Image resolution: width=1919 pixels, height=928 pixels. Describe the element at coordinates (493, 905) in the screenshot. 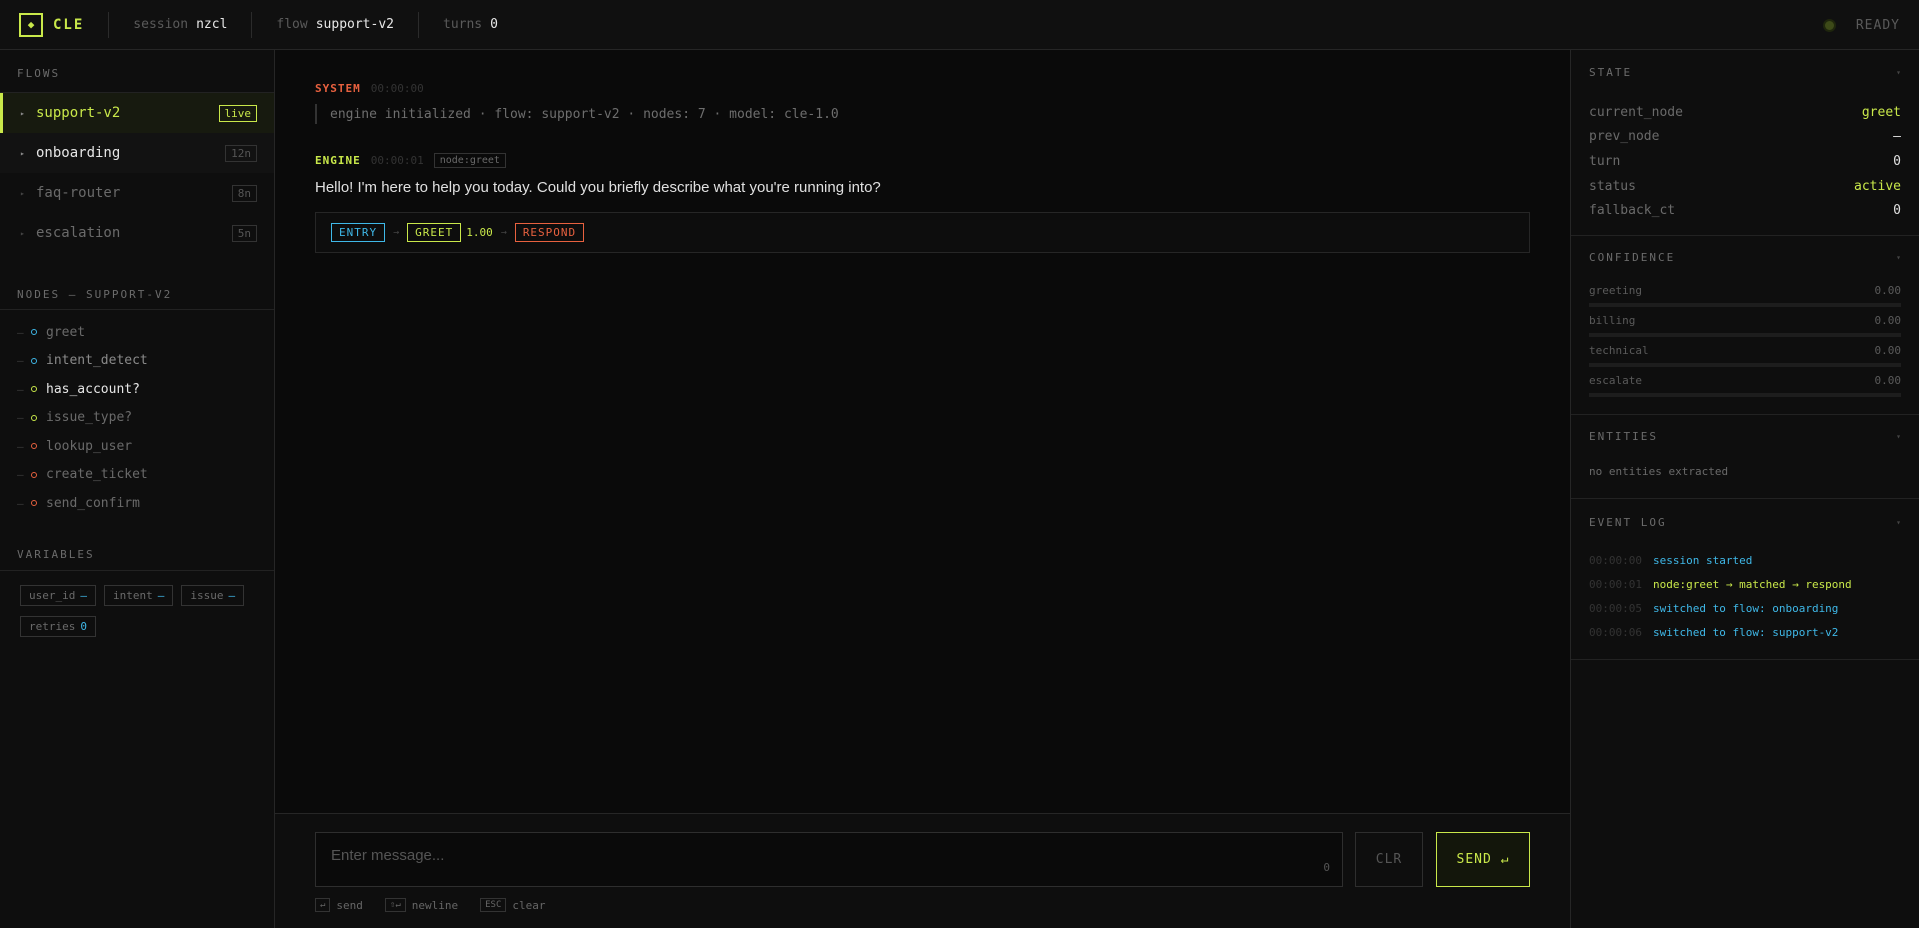

I see `esc-key-icon: ESC` at that location.